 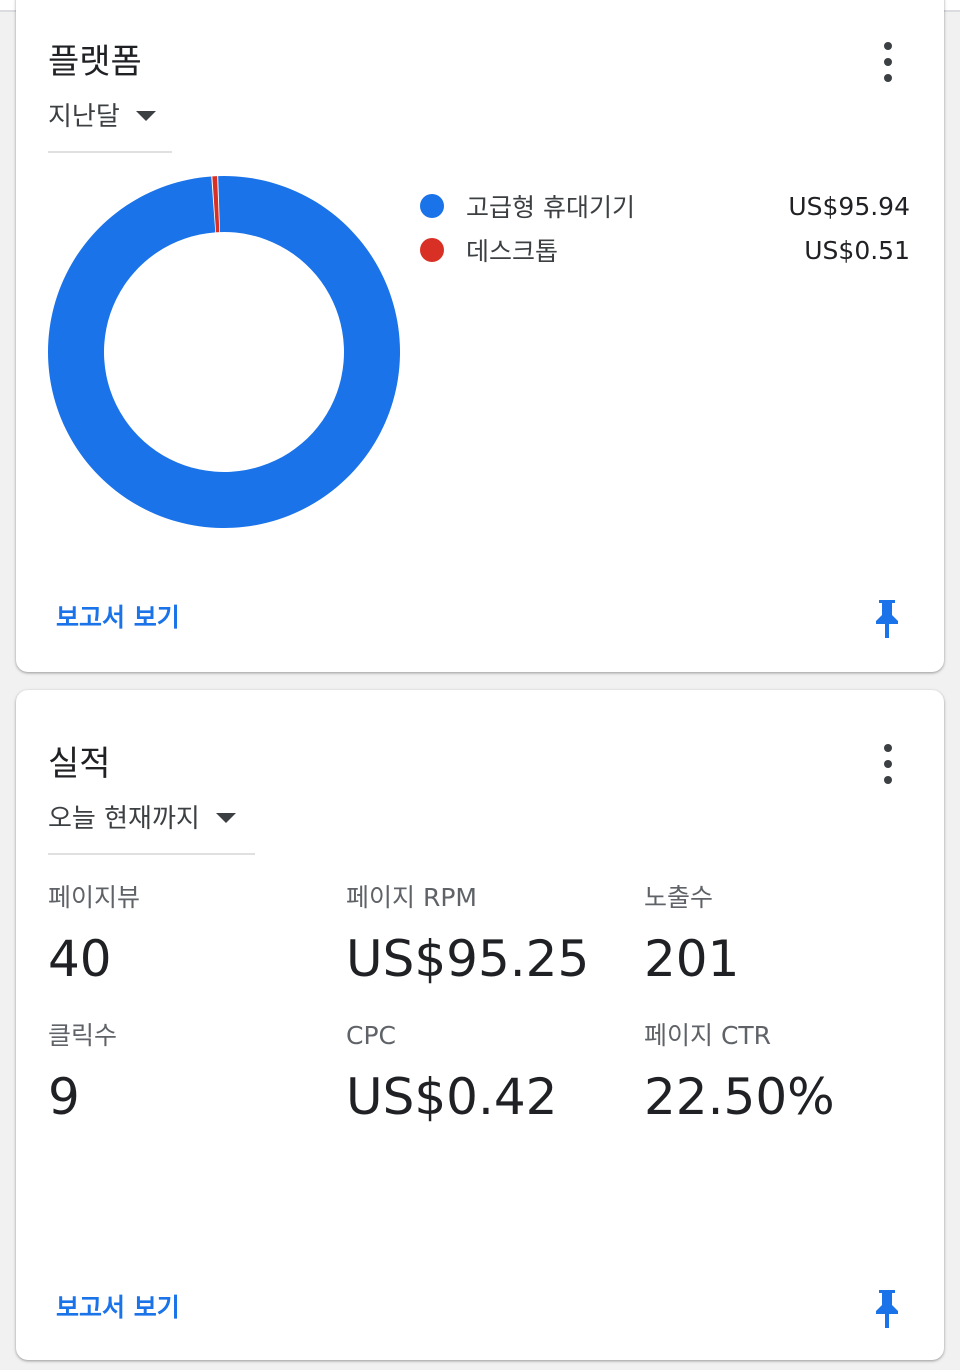 What do you see at coordinates (64, 1097) in the screenshot?
I see `metric-value: 9` at bounding box center [64, 1097].